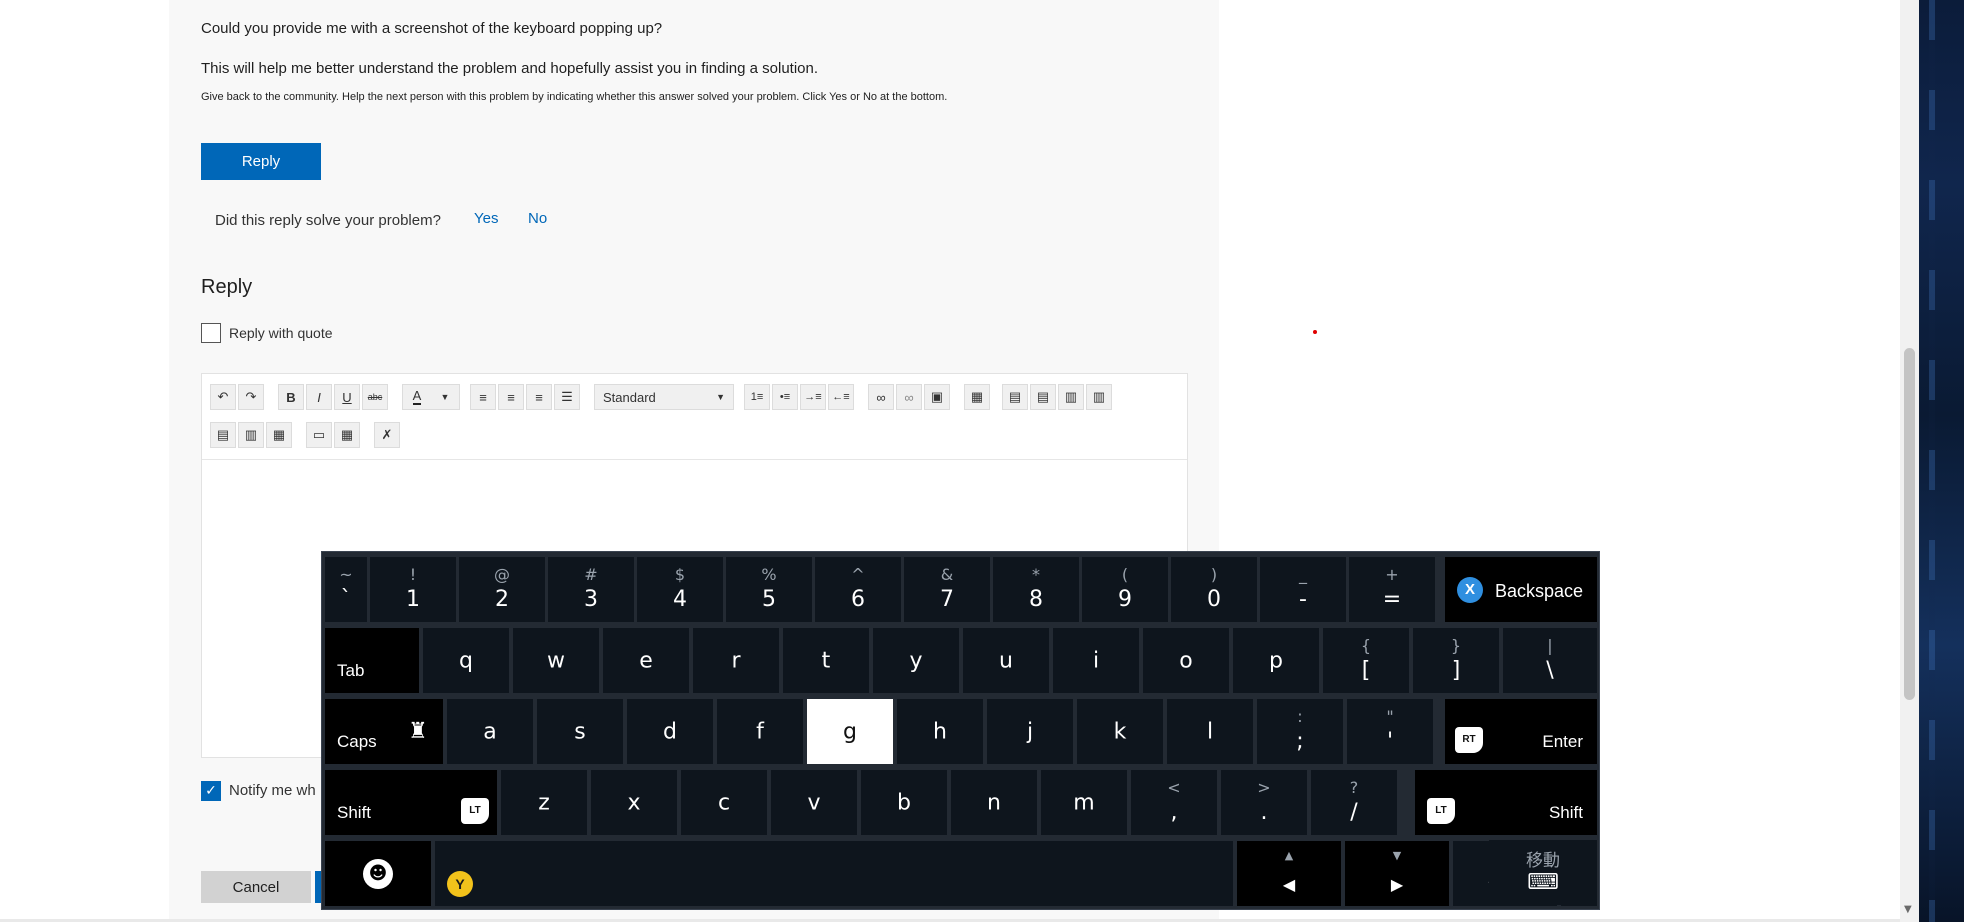 The width and height of the screenshot is (1964, 922). I want to click on key-k: k, so click(1120, 731).